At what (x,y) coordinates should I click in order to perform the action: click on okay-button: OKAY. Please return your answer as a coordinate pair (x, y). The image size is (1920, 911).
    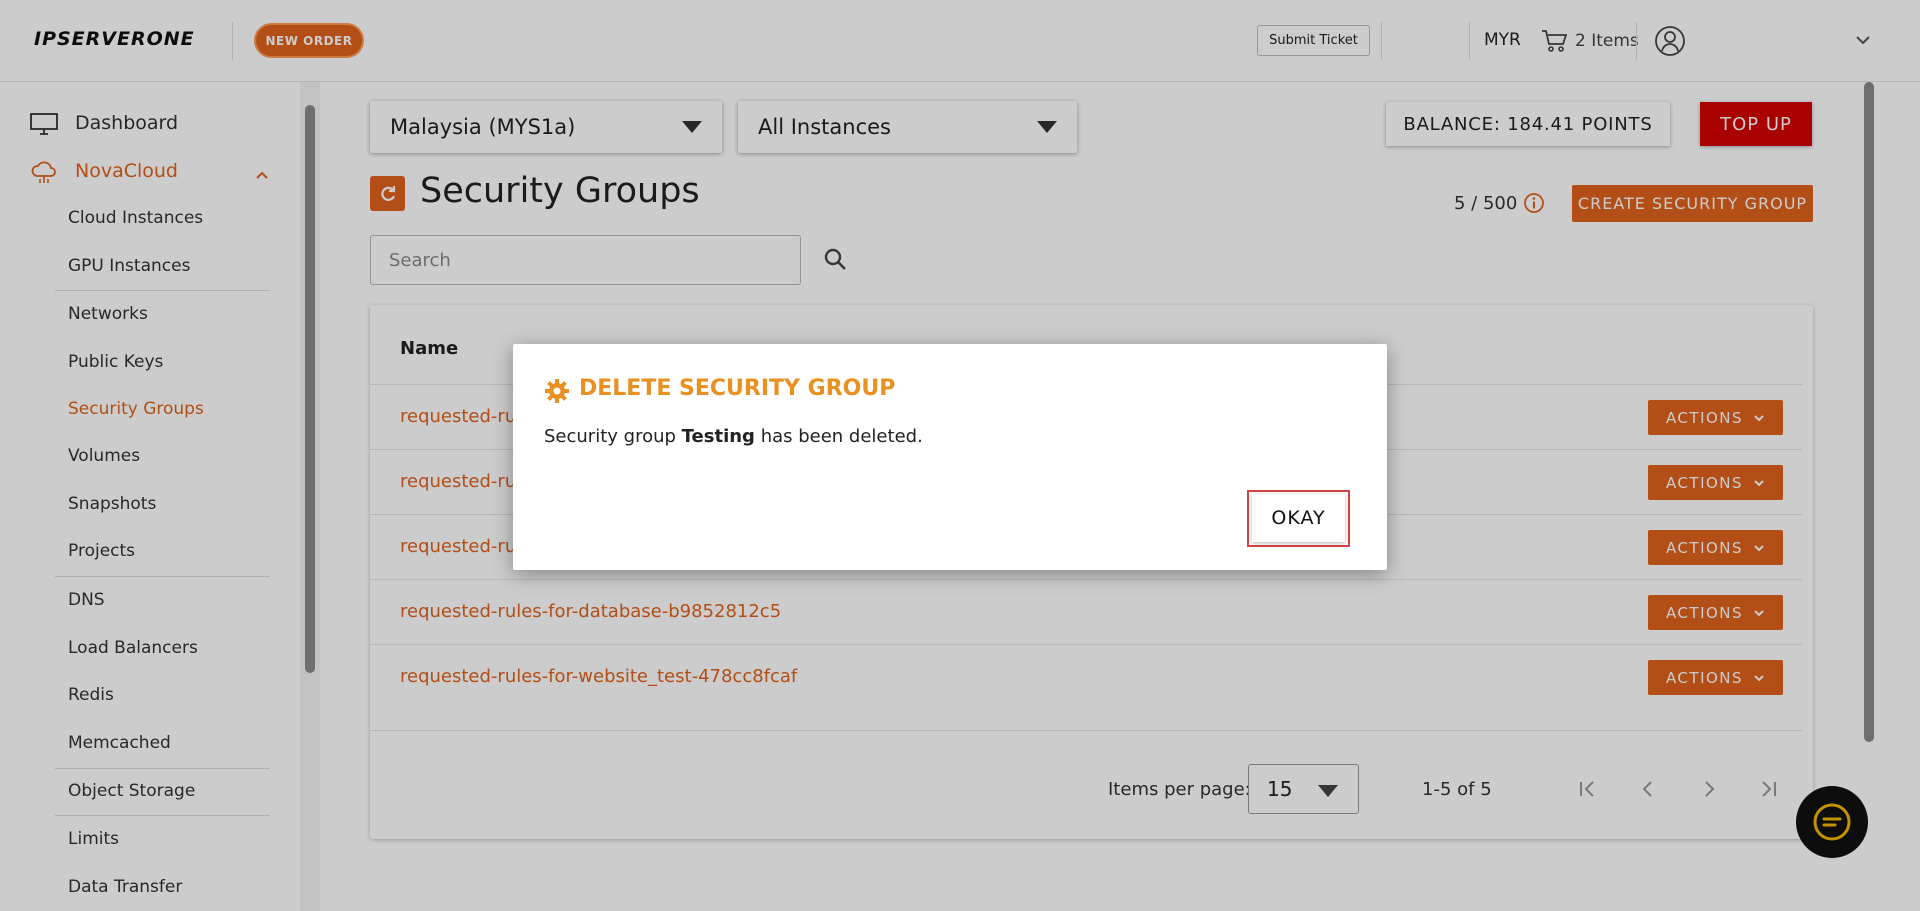
    Looking at the image, I should click on (1298, 518).